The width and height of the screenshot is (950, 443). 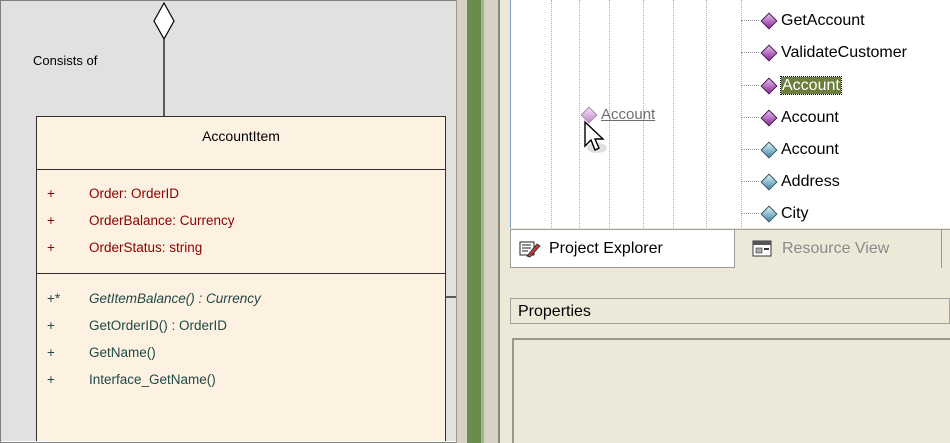 I want to click on tree-item-account-attribute: Account, so click(x=790, y=150).